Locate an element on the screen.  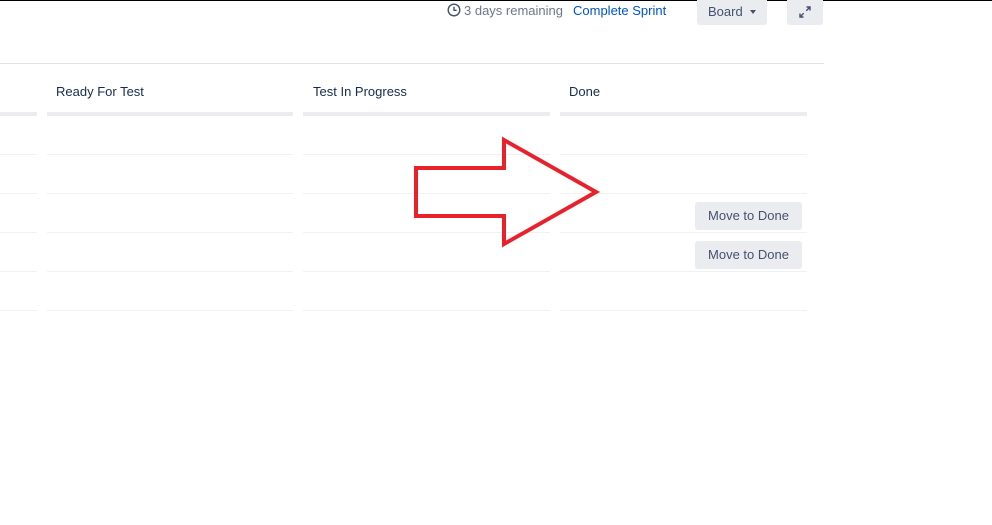
sprint-header-actions: 3 days remaining Complete Sprint Board is located at coordinates (496, 20).